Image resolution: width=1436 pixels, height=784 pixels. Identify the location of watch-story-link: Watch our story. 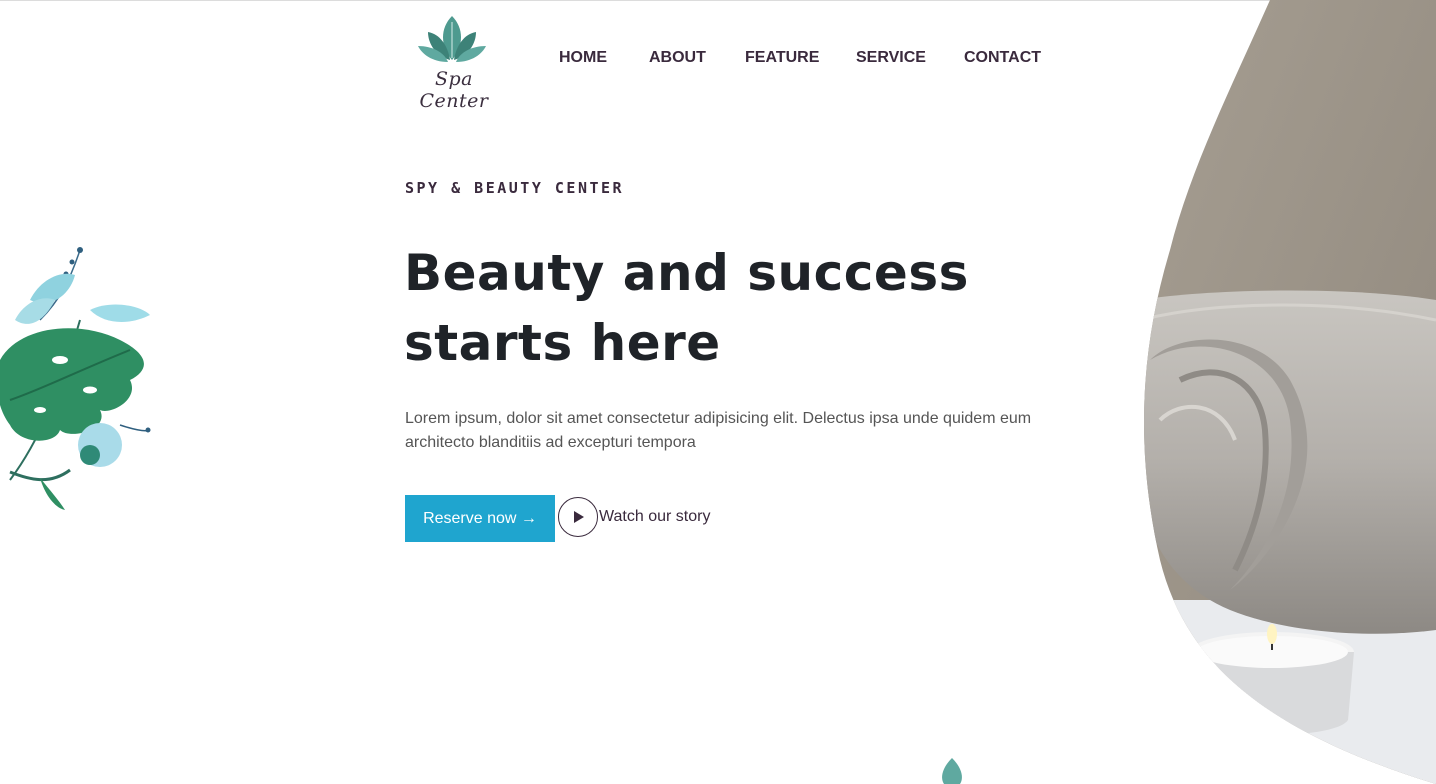
(634, 517).